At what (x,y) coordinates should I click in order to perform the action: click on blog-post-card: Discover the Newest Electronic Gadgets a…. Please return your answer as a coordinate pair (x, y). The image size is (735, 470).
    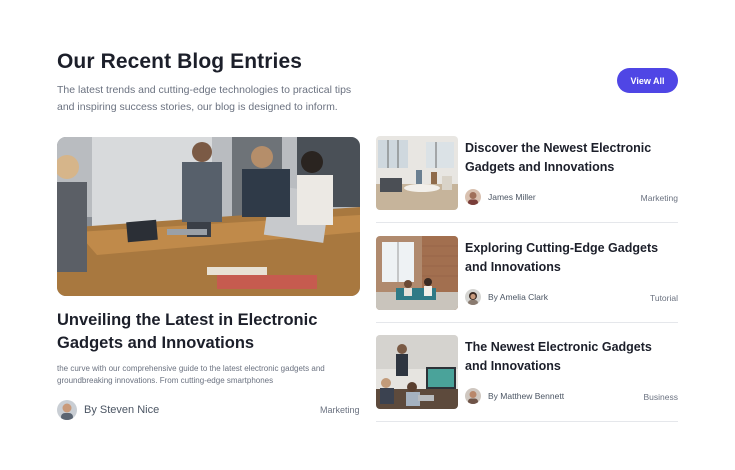
    Looking at the image, I should click on (527, 179).